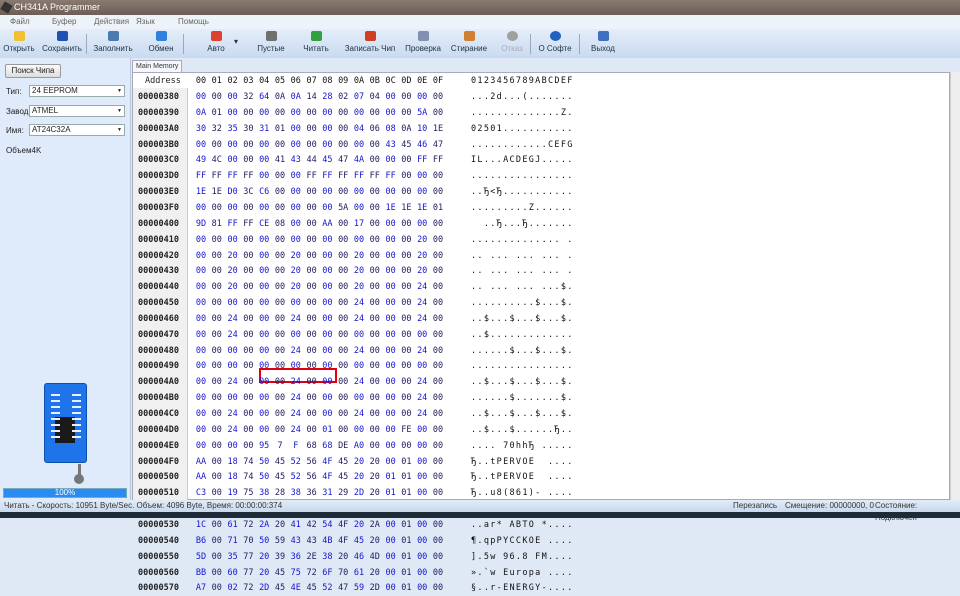 This screenshot has width=960, height=596. I want to click on hex-byte: 28, so click(280, 493).